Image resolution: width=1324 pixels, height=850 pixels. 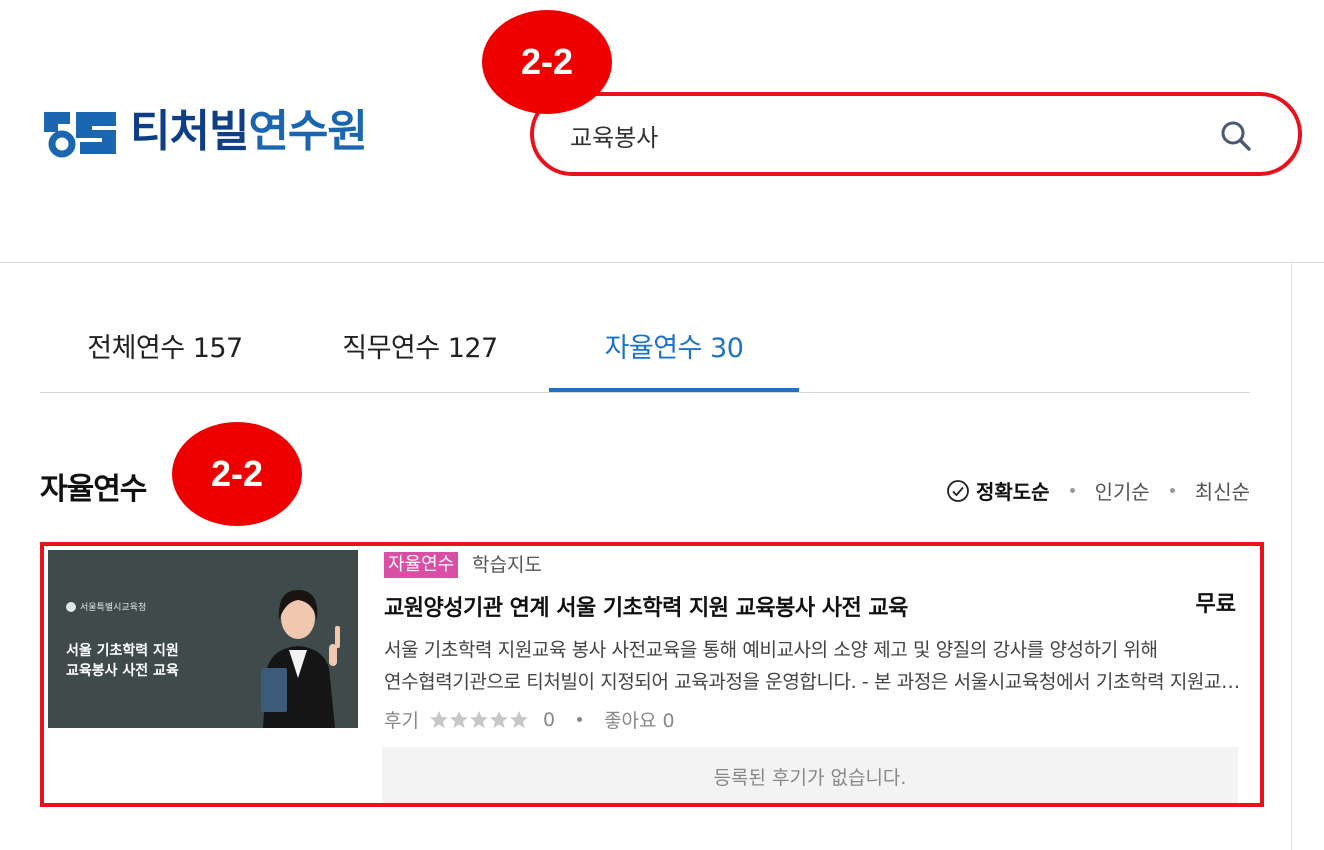 What do you see at coordinates (1291, 556) in the screenshot?
I see `sidebar-divider` at bounding box center [1291, 556].